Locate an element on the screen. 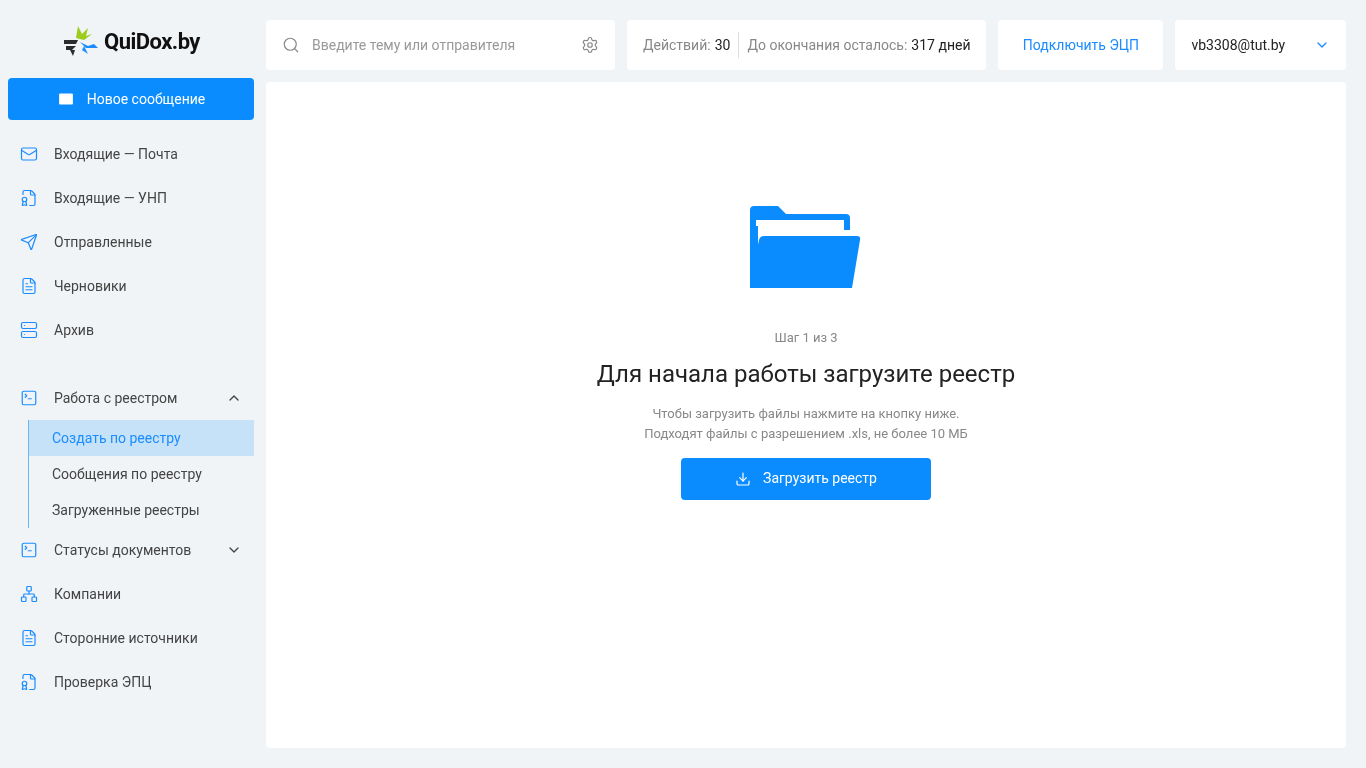 This screenshot has height=768, width=1366. mail-icon is located at coordinates (29, 154).